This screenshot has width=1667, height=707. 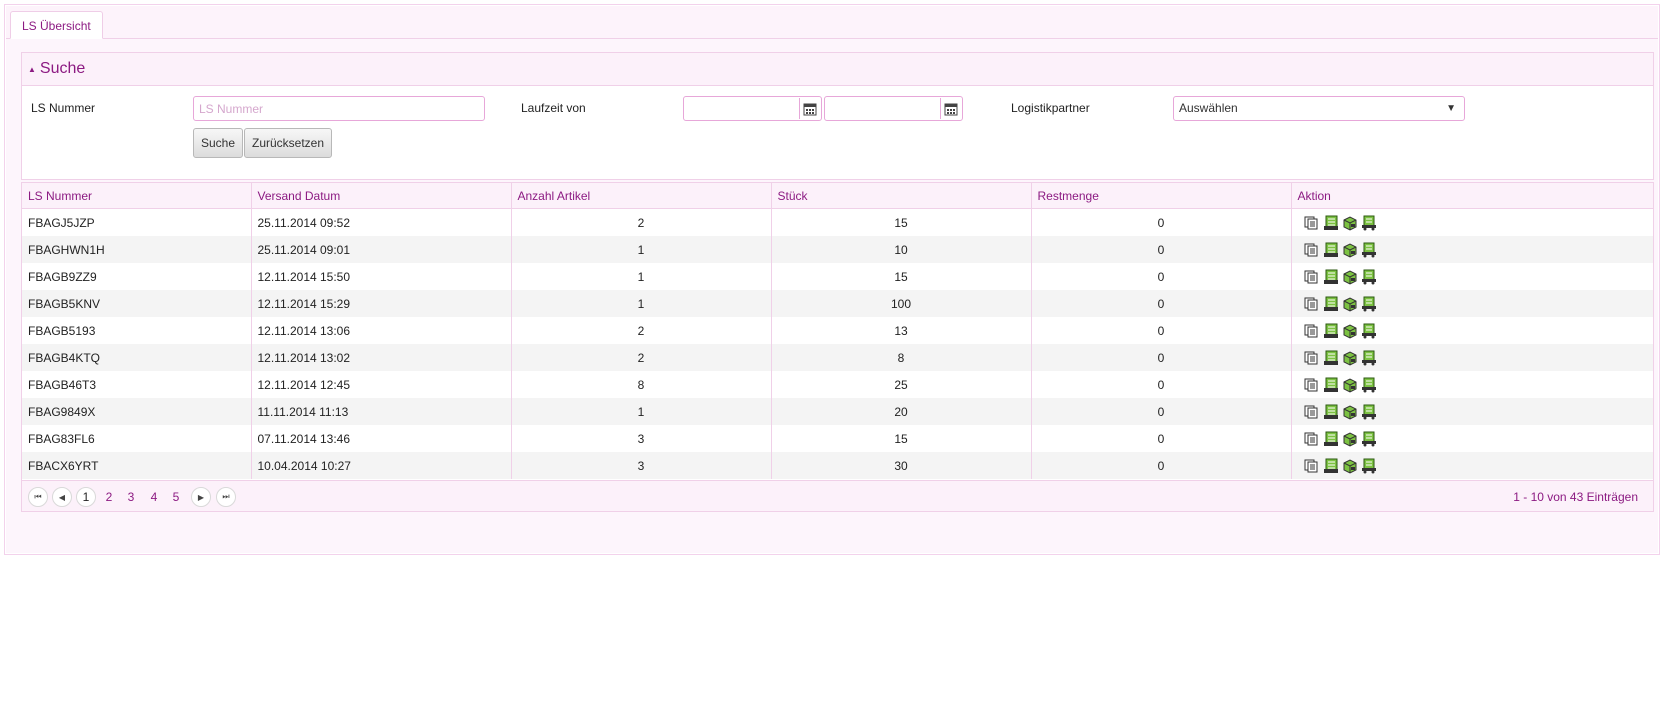 What do you see at coordinates (201, 497) in the screenshot?
I see `next-page-icon: ▶` at bounding box center [201, 497].